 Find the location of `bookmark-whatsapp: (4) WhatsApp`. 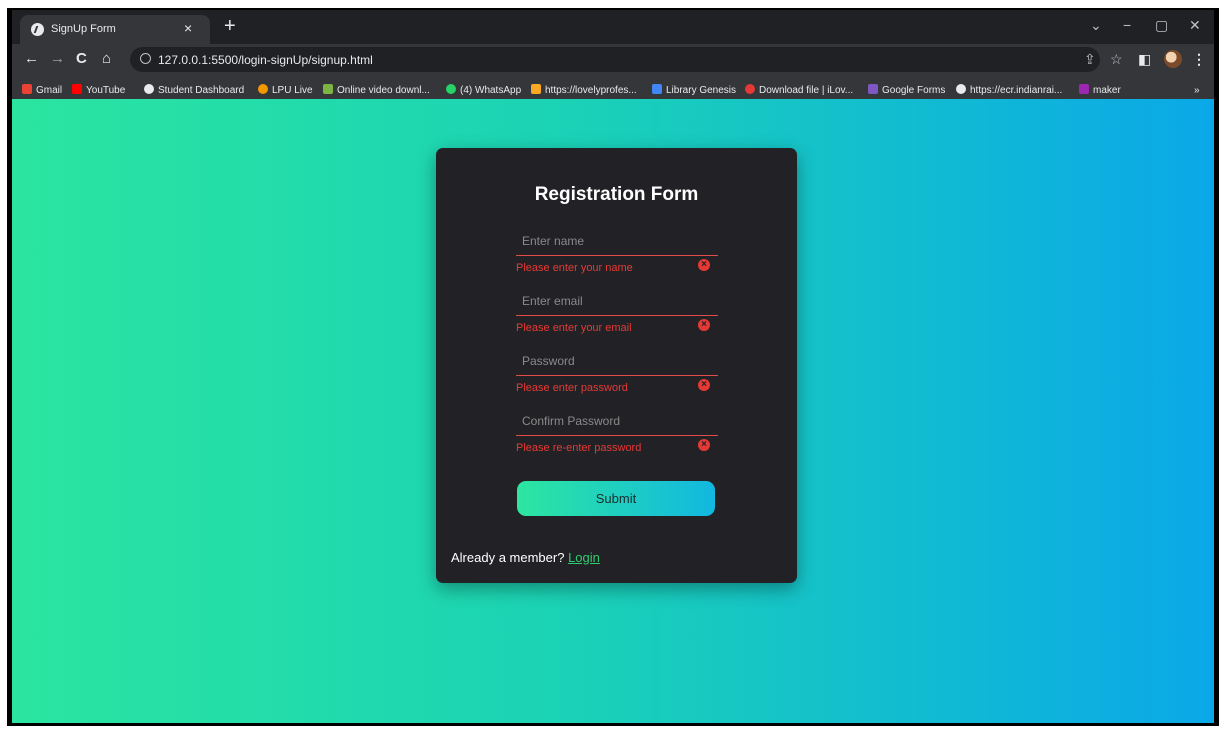

bookmark-whatsapp: (4) WhatsApp is located at coordinates (483, 88).